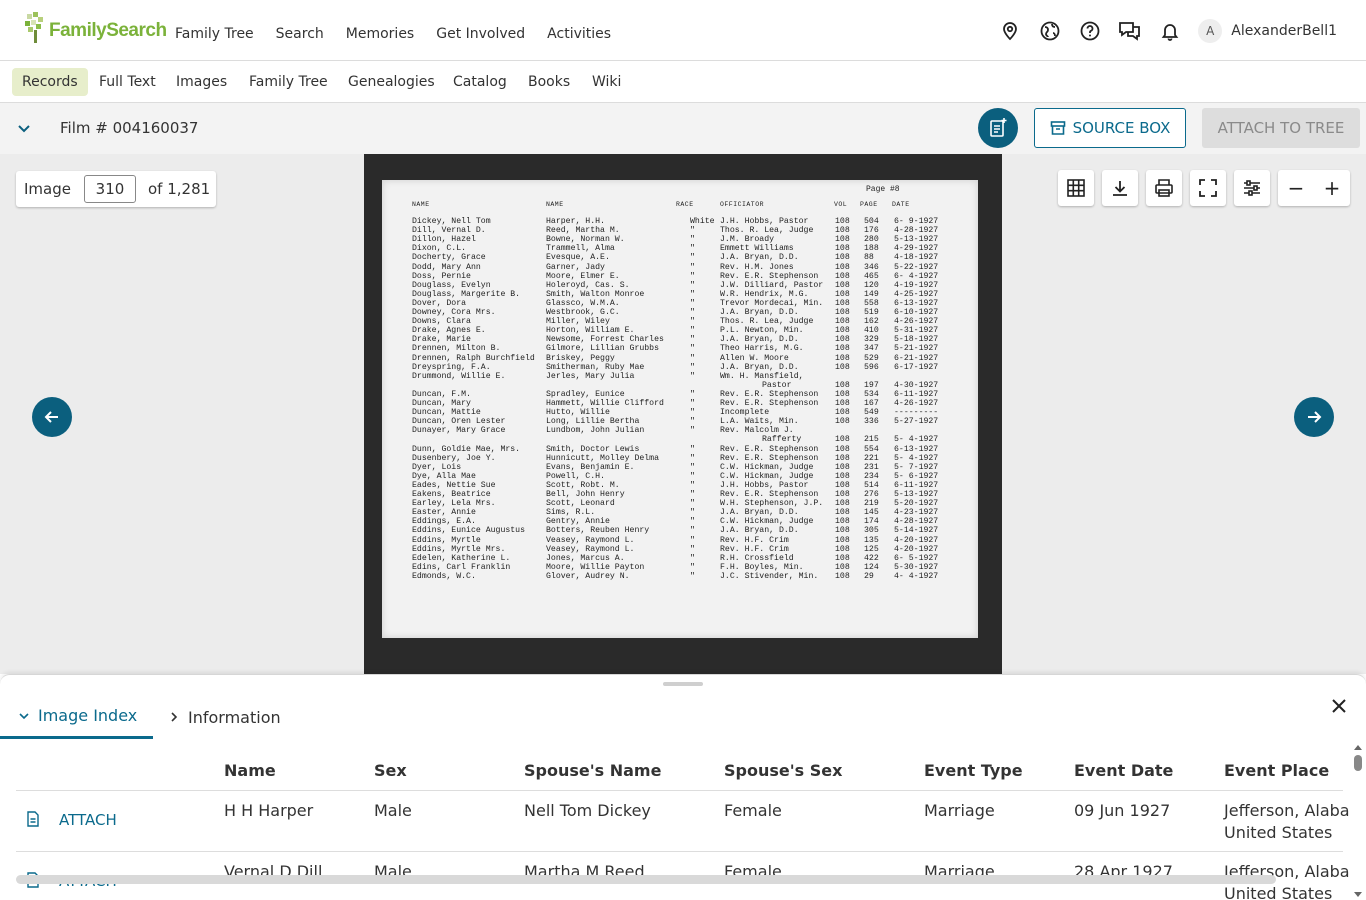 This screenshot has height=900, width=1366. I want to click on cell-event-type: Marriage, so click(959, 810).